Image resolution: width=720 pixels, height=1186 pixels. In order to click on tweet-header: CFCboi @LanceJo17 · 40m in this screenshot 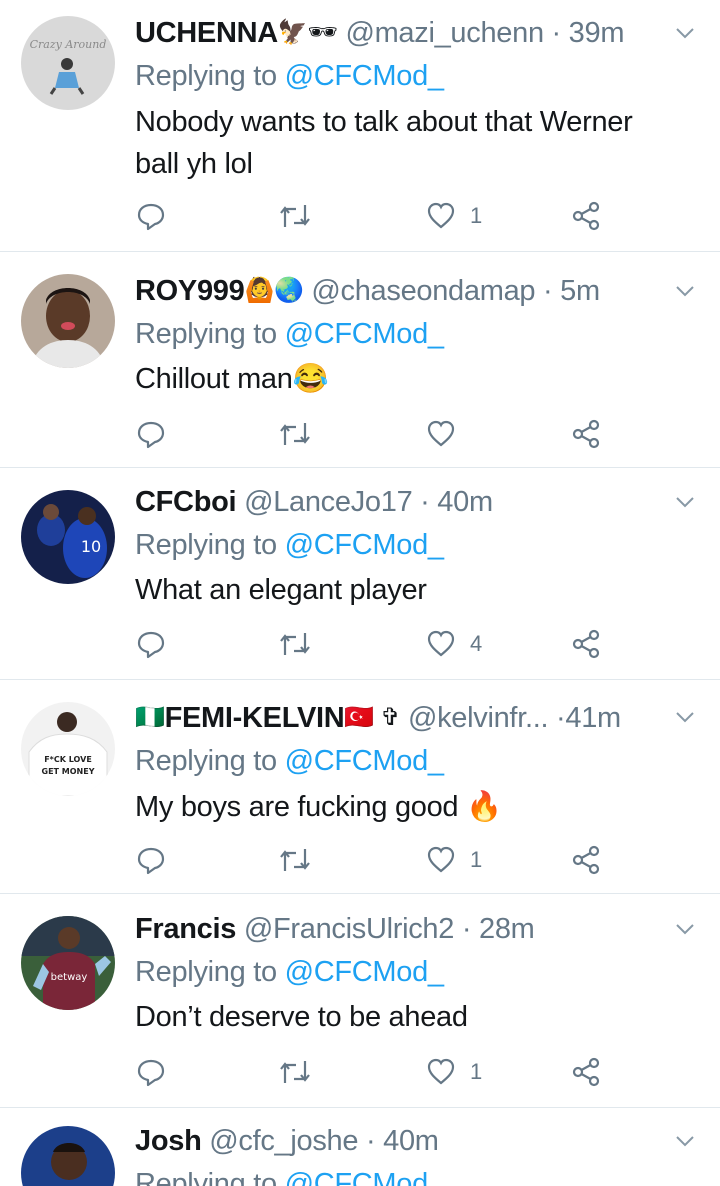, I will do `click(402, 502)`.